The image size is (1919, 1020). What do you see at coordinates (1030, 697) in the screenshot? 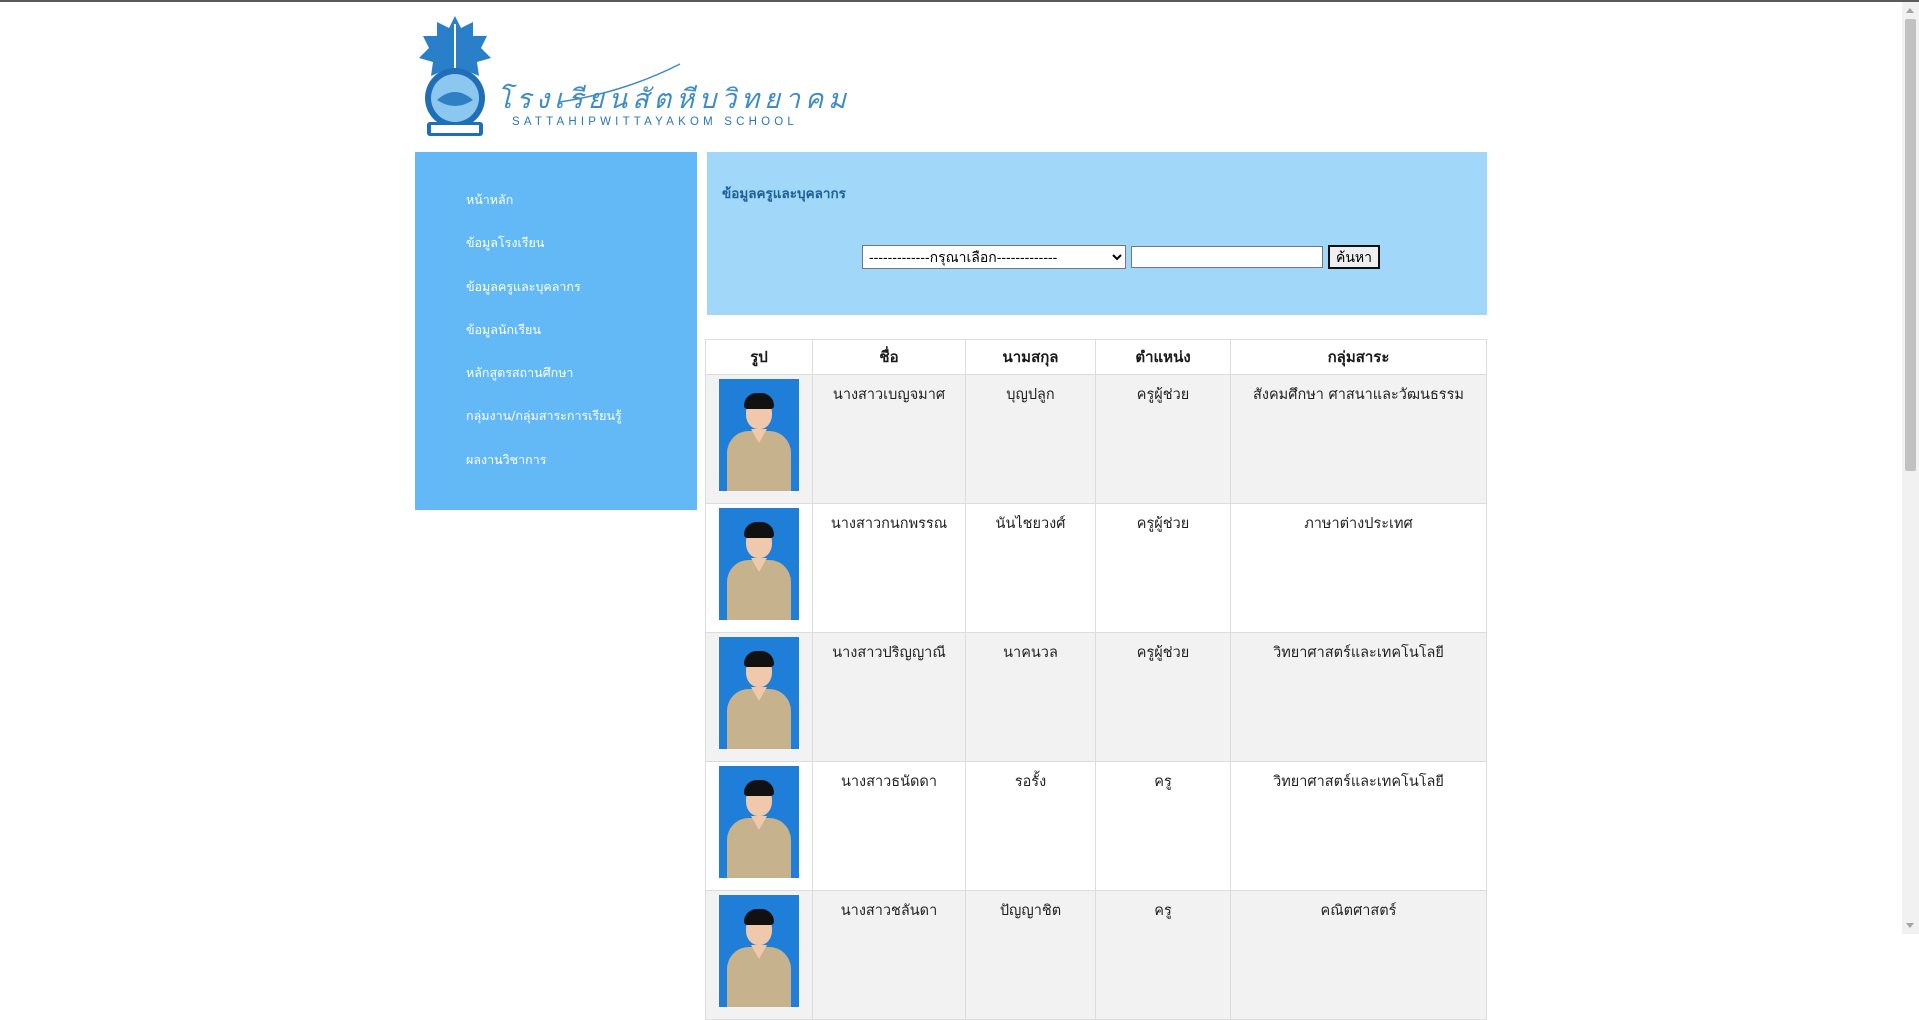
I see `last-name-cell: นาคนวล` at bounding box center [1030, 697].